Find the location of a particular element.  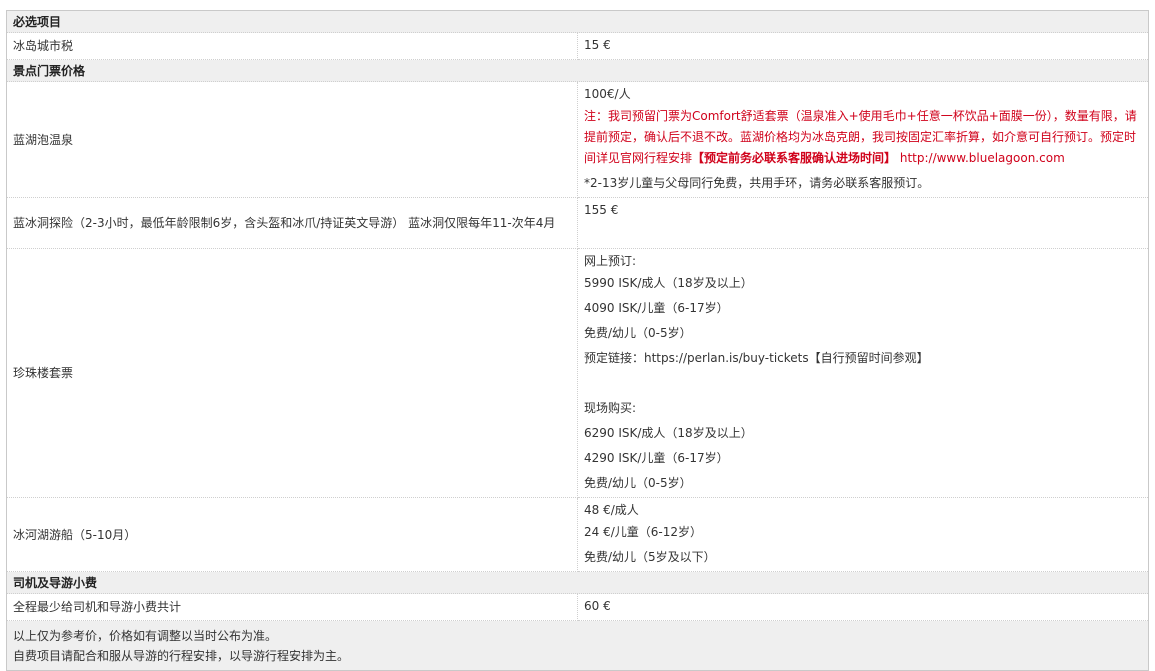

section-title: 必选项目 is located at coordinates (577, 21).